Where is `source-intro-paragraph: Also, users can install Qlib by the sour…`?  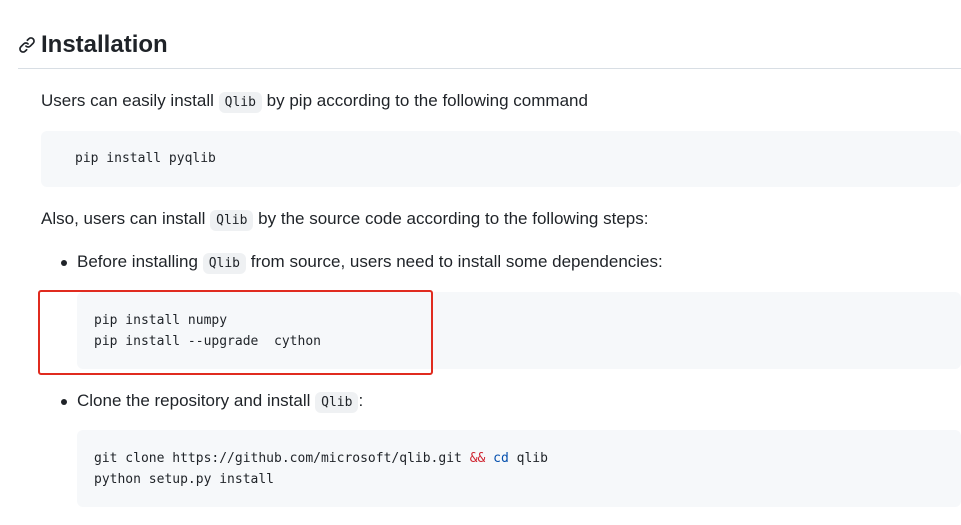 source-intro-paragraph: Also, users can install Qlib by the sour… is located at coordinates (344, 220).